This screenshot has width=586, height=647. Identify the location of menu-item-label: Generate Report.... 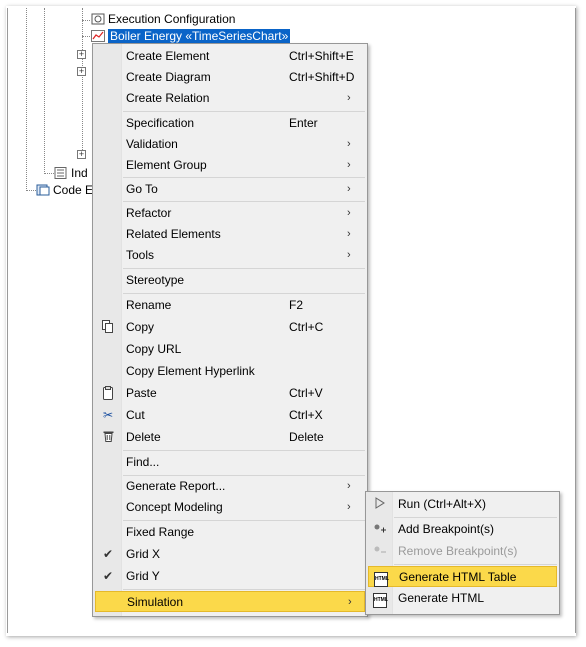
(176, 486).